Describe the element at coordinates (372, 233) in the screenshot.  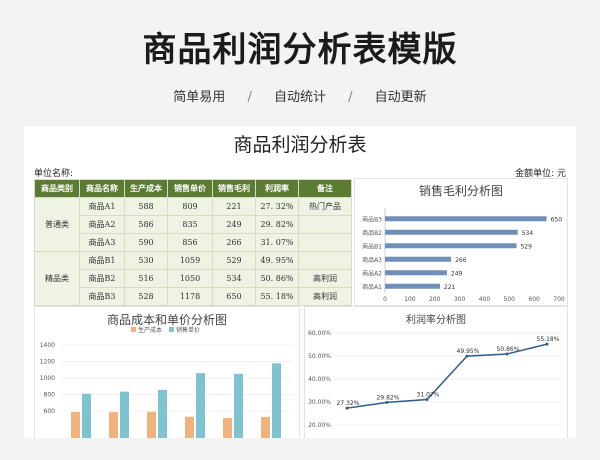
I see `category-label: 商品B2` at that location.